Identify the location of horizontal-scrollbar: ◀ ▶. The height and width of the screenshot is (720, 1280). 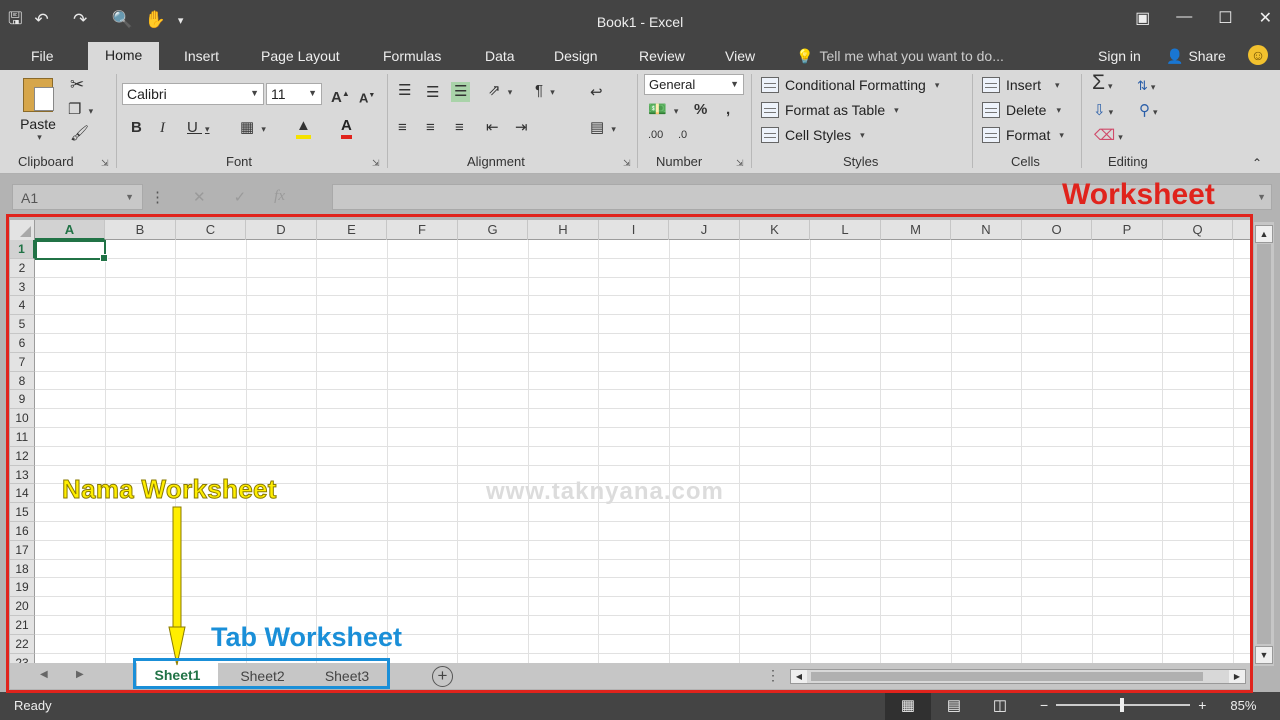
(1018, 676).